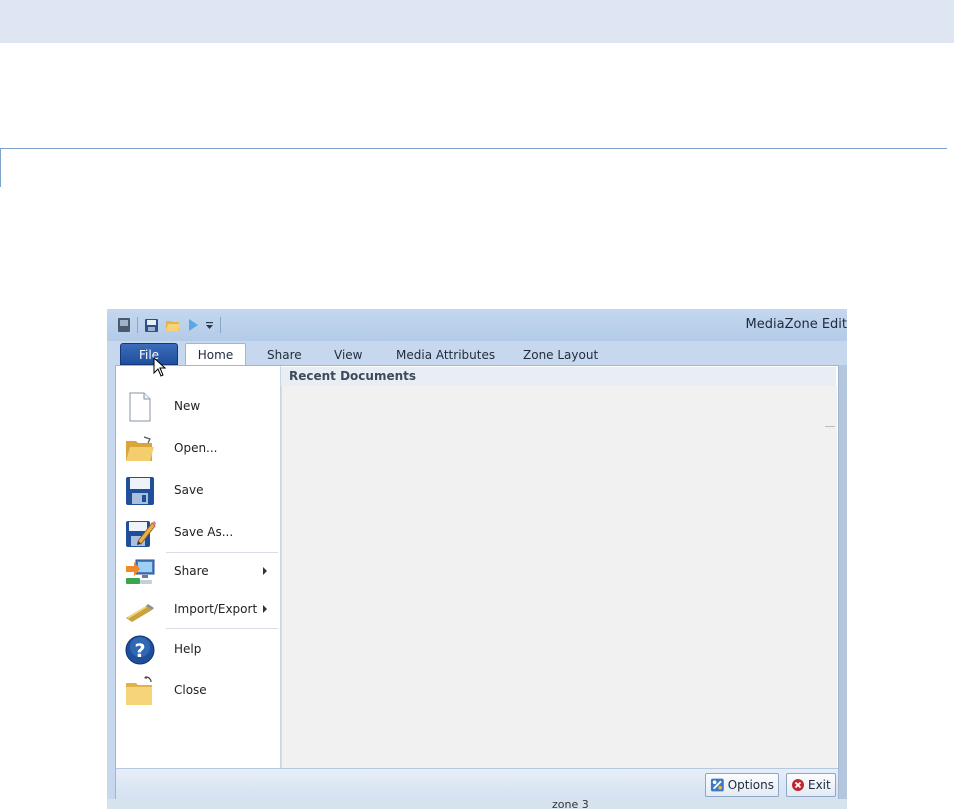 Image resolution: width=954 pixels, height=809 pixels. What do you see at coordinates (124, 325) in the screenshot?
I see `app-icon` at bounding box center [124, 325].